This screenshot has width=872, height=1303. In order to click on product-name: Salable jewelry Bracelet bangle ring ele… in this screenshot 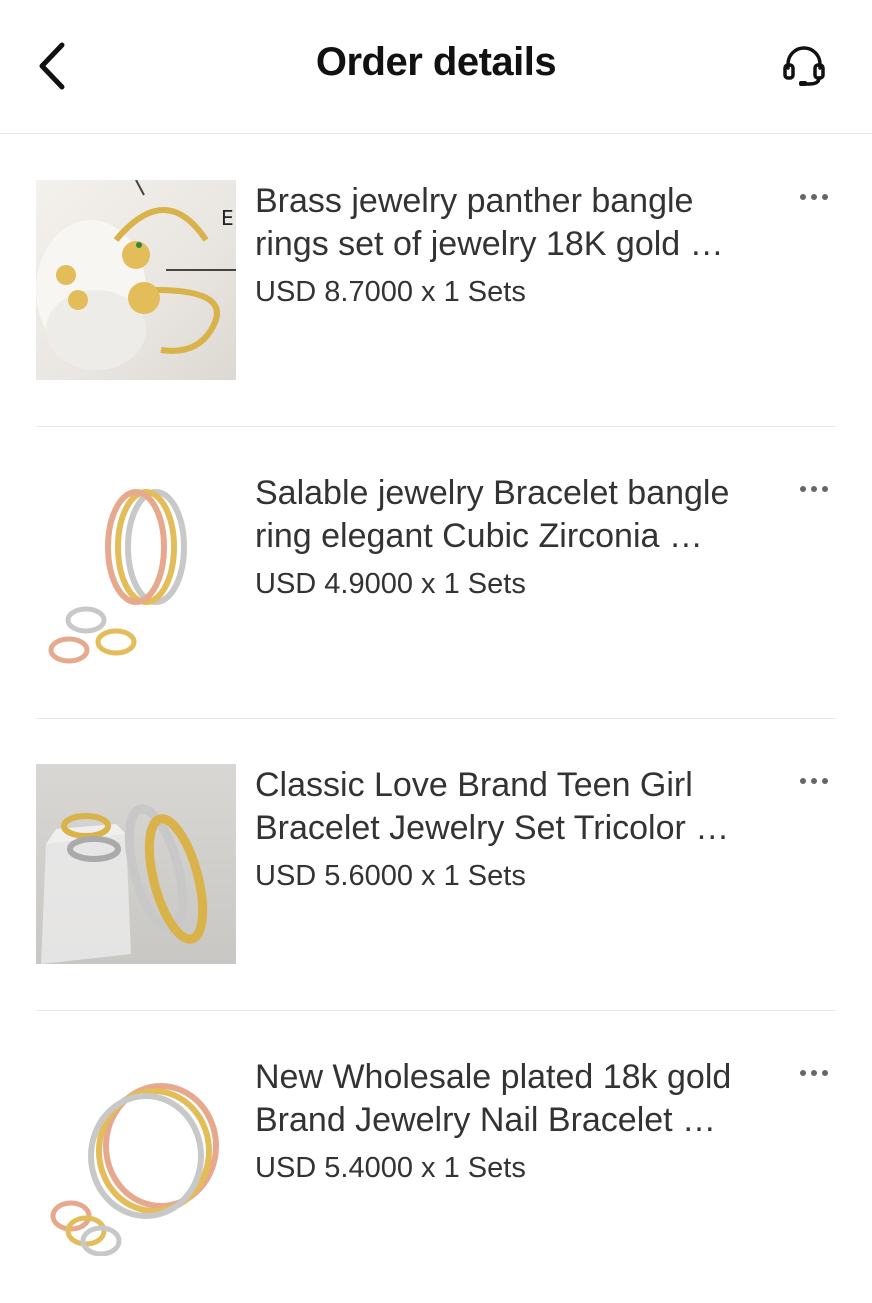, I will do `click(492, 514)`.